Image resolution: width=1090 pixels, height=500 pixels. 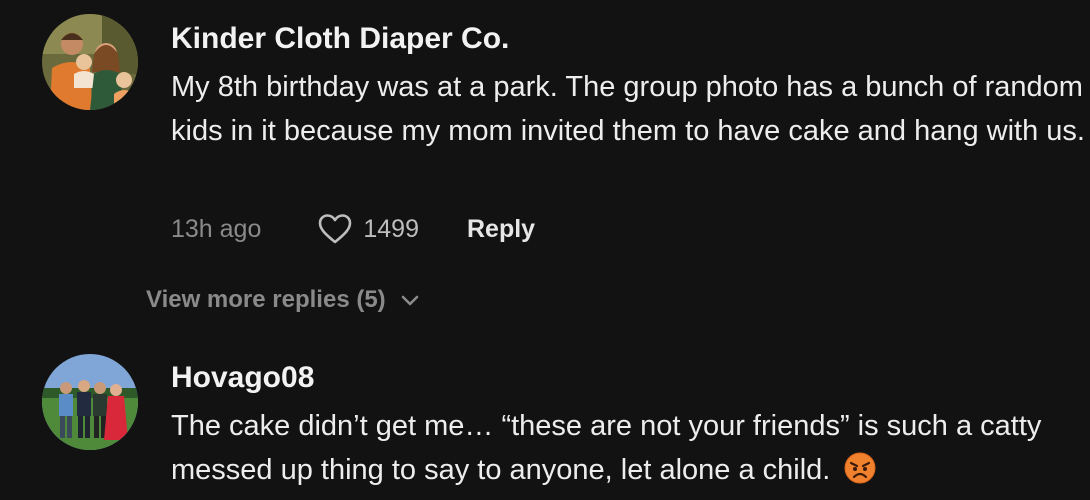 What do you see at coordinates (335, 229) in the screenshot?
I see `heart-icon` at bounding box center [335, 229].